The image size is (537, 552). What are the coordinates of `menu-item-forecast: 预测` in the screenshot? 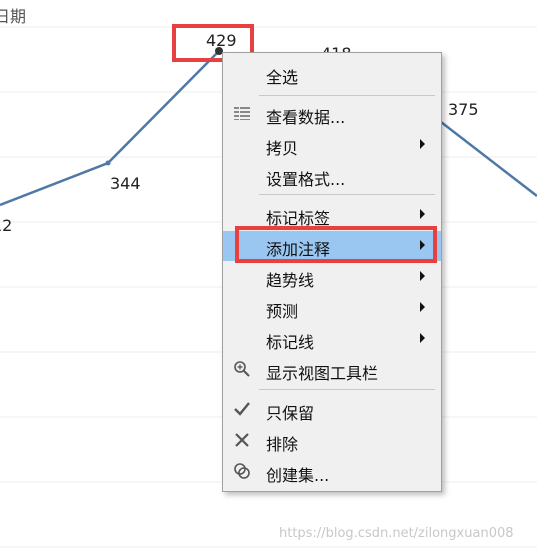 It's located at (332, 308).